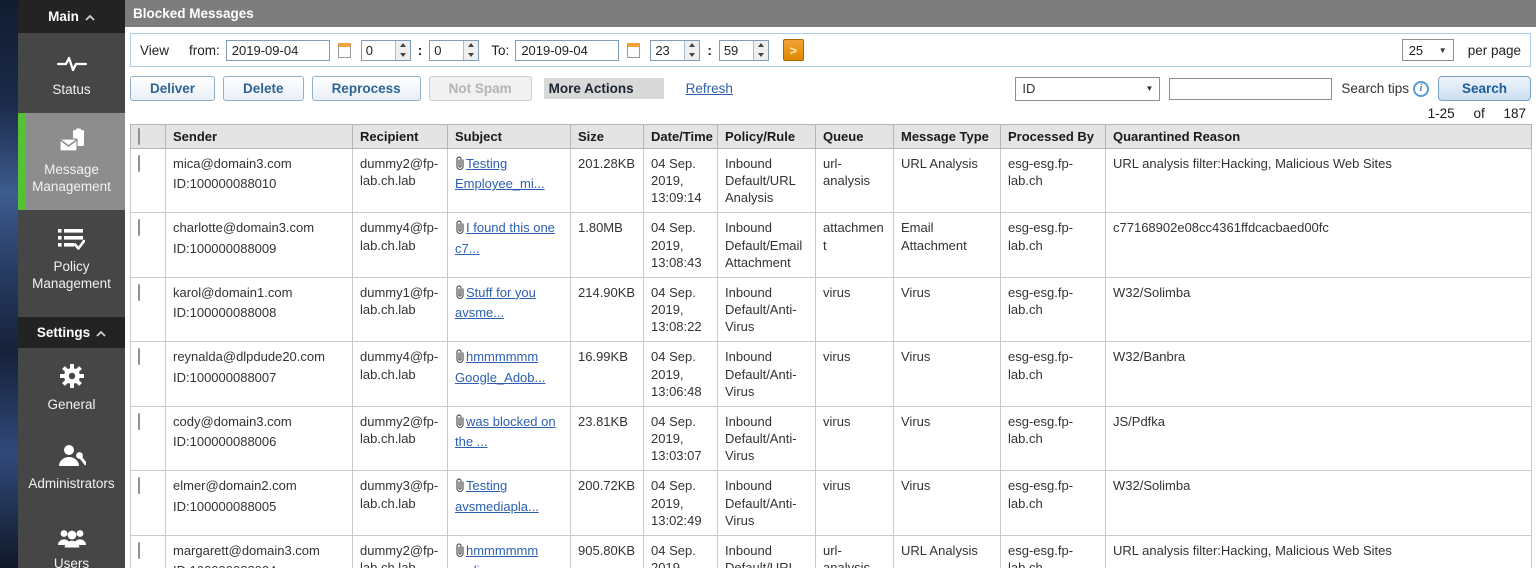  I want to click on sidebar-item-message-management: Message Management, so click(71, 161).